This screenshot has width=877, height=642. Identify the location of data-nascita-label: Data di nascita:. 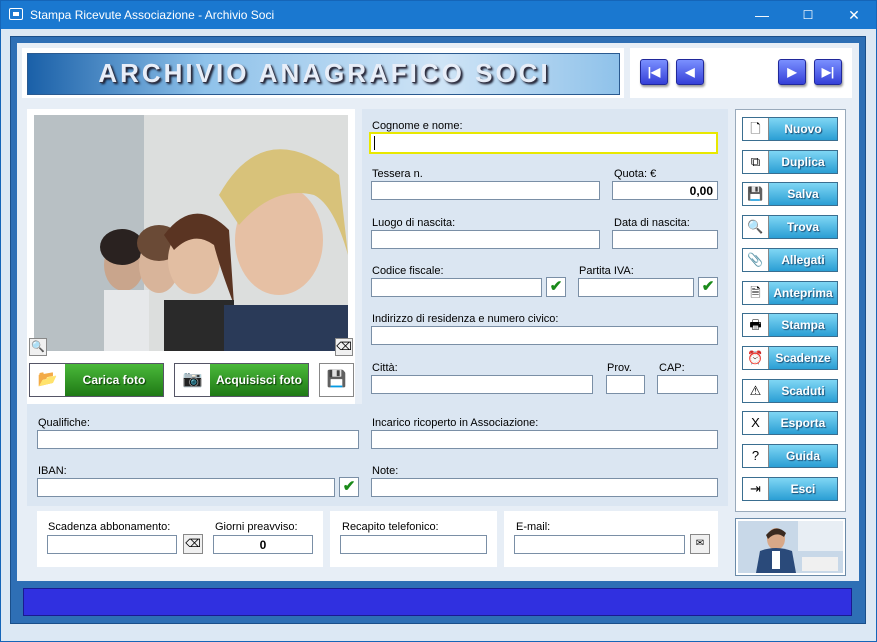
(652, 223).